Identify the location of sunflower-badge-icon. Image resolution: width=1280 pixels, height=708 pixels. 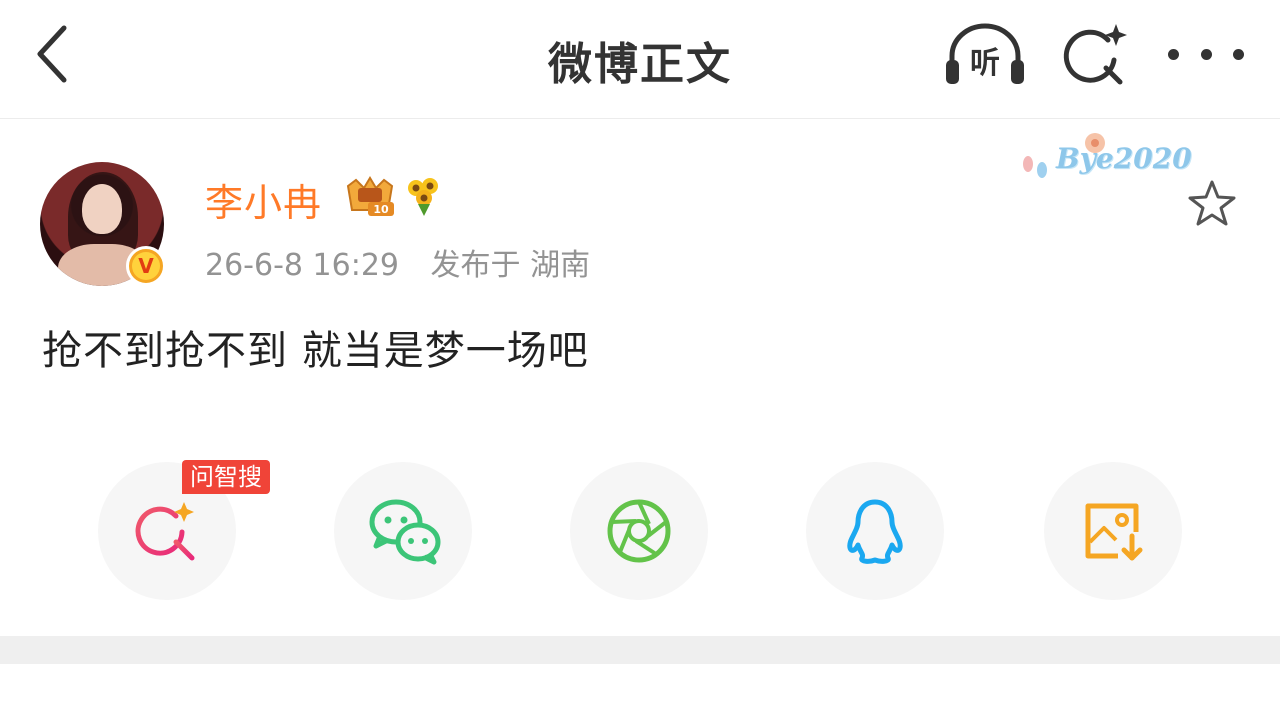
(424, 197).